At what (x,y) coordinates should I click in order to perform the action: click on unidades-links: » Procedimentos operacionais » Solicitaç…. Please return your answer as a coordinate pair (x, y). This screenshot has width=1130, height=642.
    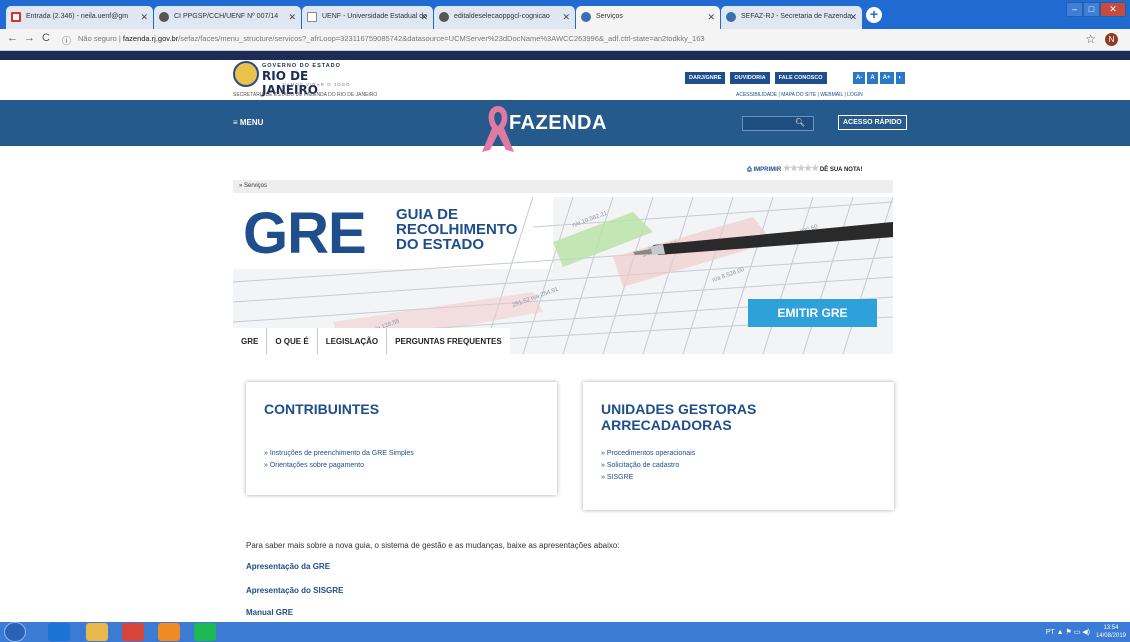
    Looking at the image, I should click on (648, 466).